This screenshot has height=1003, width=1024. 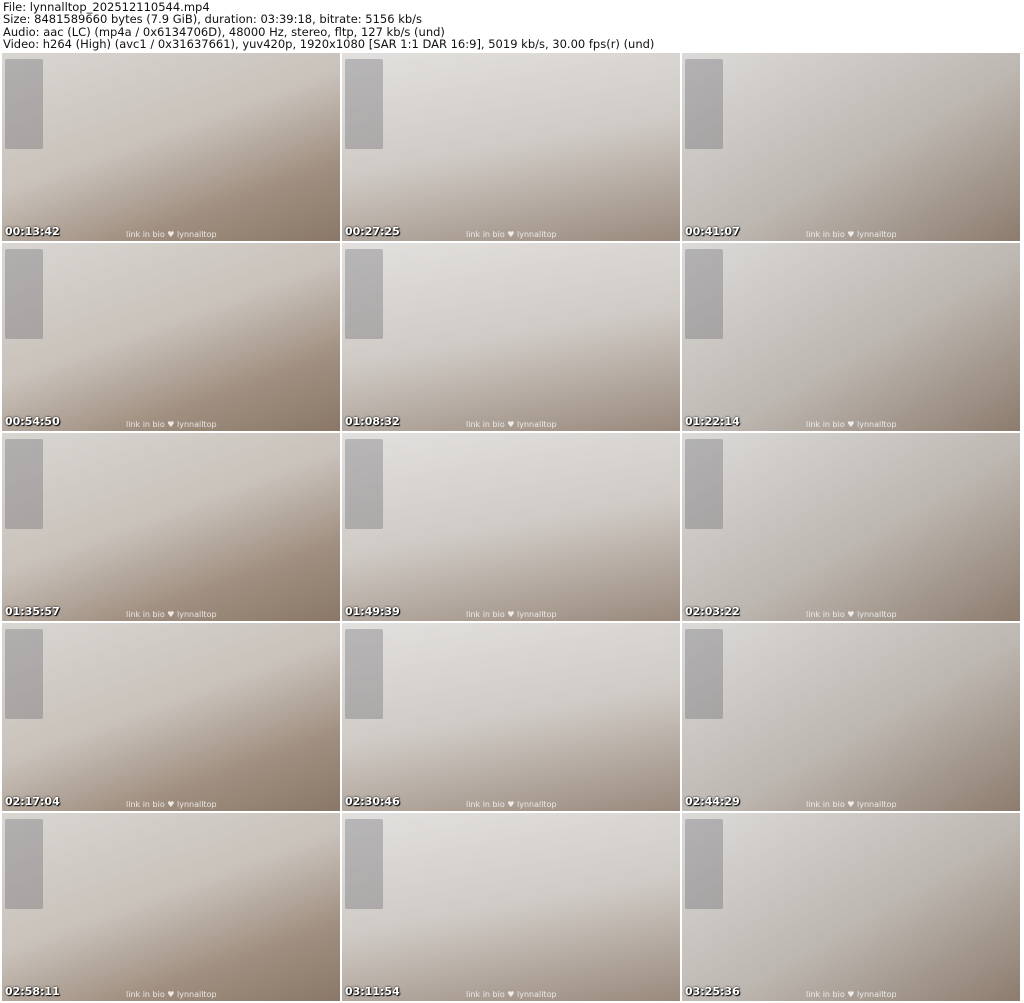 I want to click on thumbnail: link in bio ♥ lynnalltop 02:58:11, so click(x=171, y=907).